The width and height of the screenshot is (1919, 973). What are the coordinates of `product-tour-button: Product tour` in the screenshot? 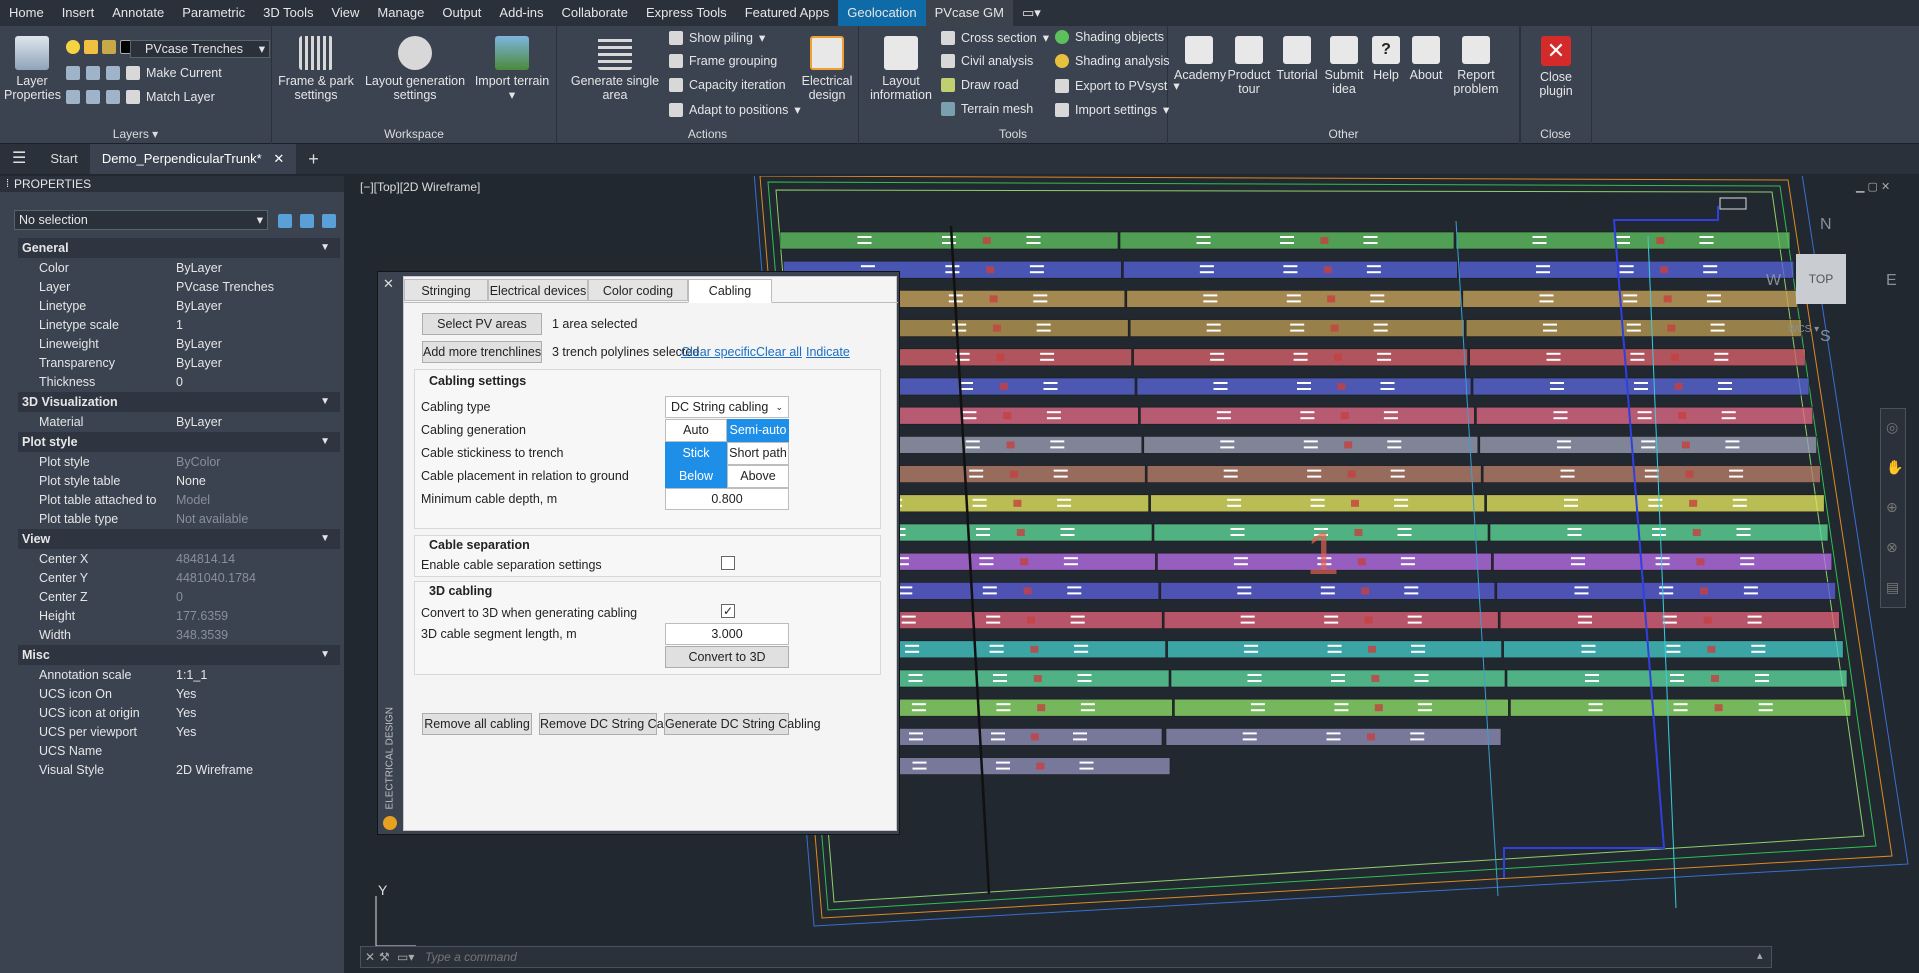 It's located at (1249, 66).